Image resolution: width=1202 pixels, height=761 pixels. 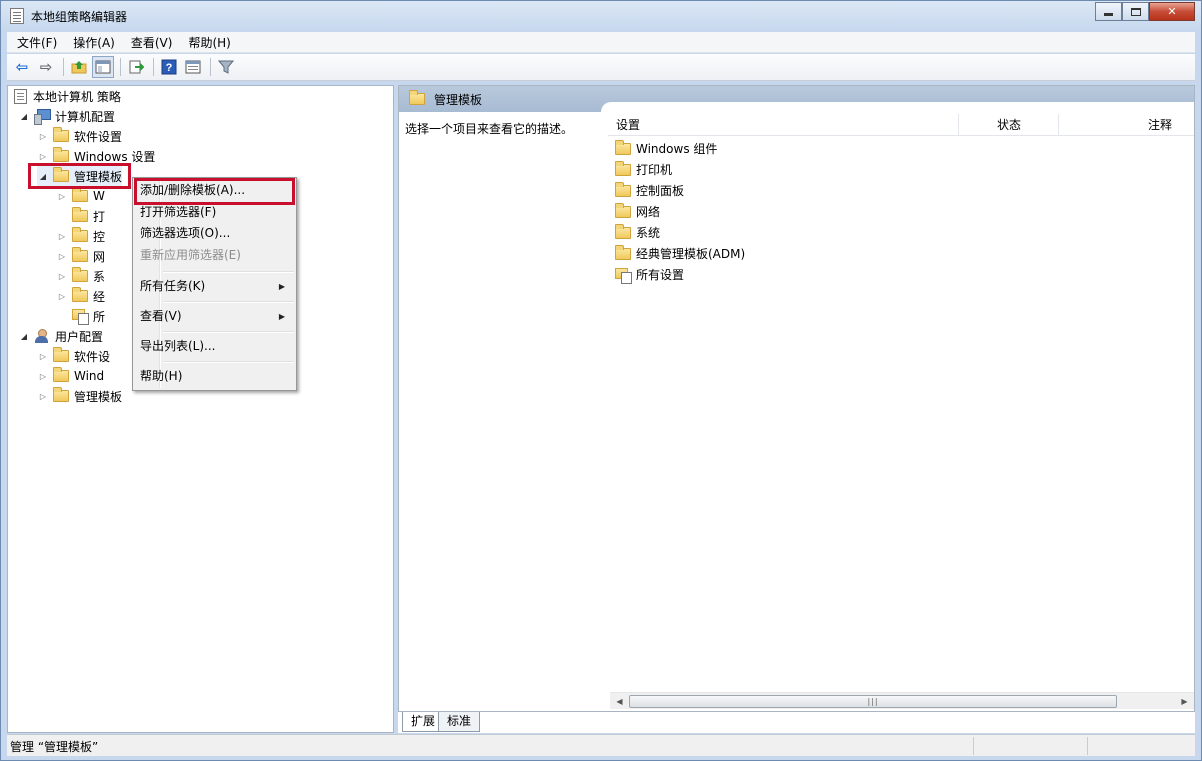 I want to click on minimize-button, so click(x=1108, y=11).